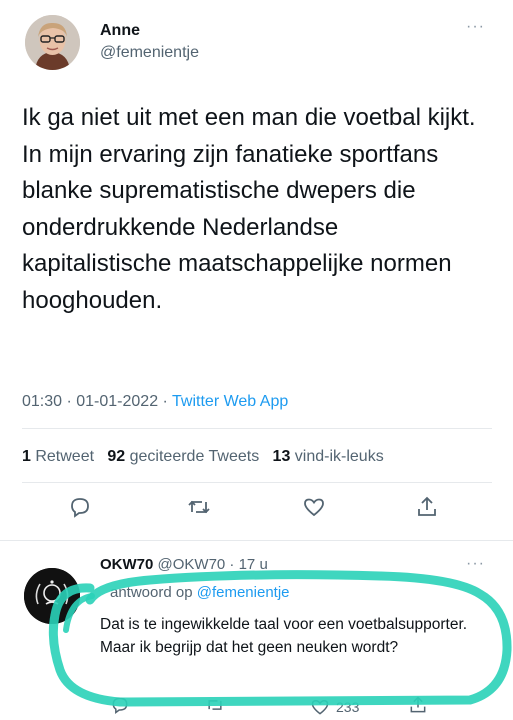  Describe the element at coordinates (328, 456) in the screenshot. I see `likes-stat: 13 vind-ik-leuks` at that location.